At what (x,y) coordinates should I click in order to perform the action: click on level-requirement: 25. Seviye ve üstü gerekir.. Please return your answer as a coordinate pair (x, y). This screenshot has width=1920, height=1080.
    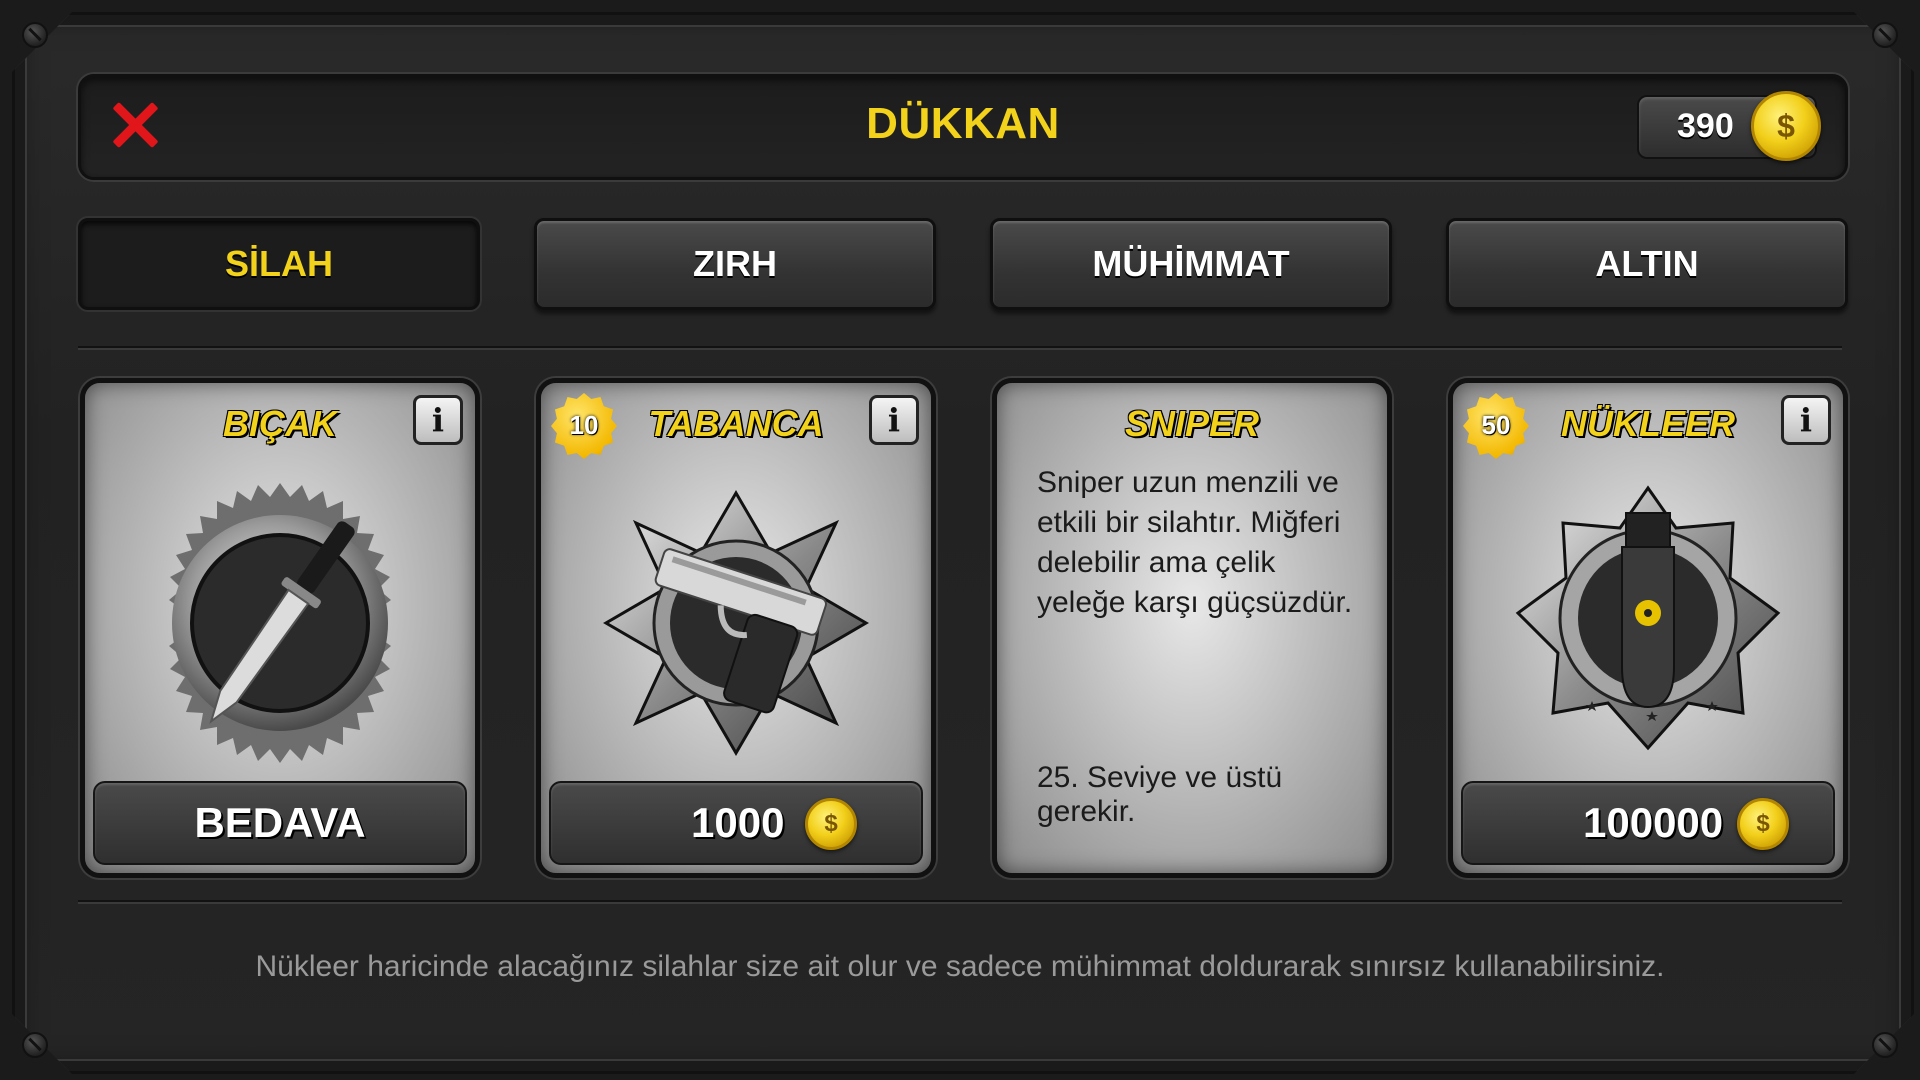
    Looking at the image, I should click on (1160, 794).